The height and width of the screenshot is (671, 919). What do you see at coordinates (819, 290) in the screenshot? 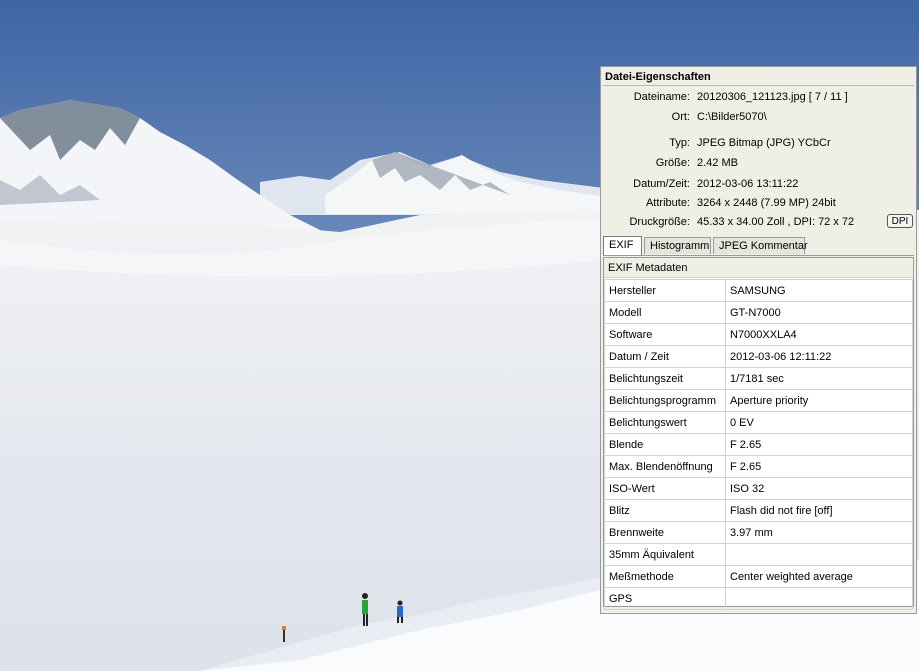
I see `exif-value: SAMSUNG` at bounding box center [819, 290].